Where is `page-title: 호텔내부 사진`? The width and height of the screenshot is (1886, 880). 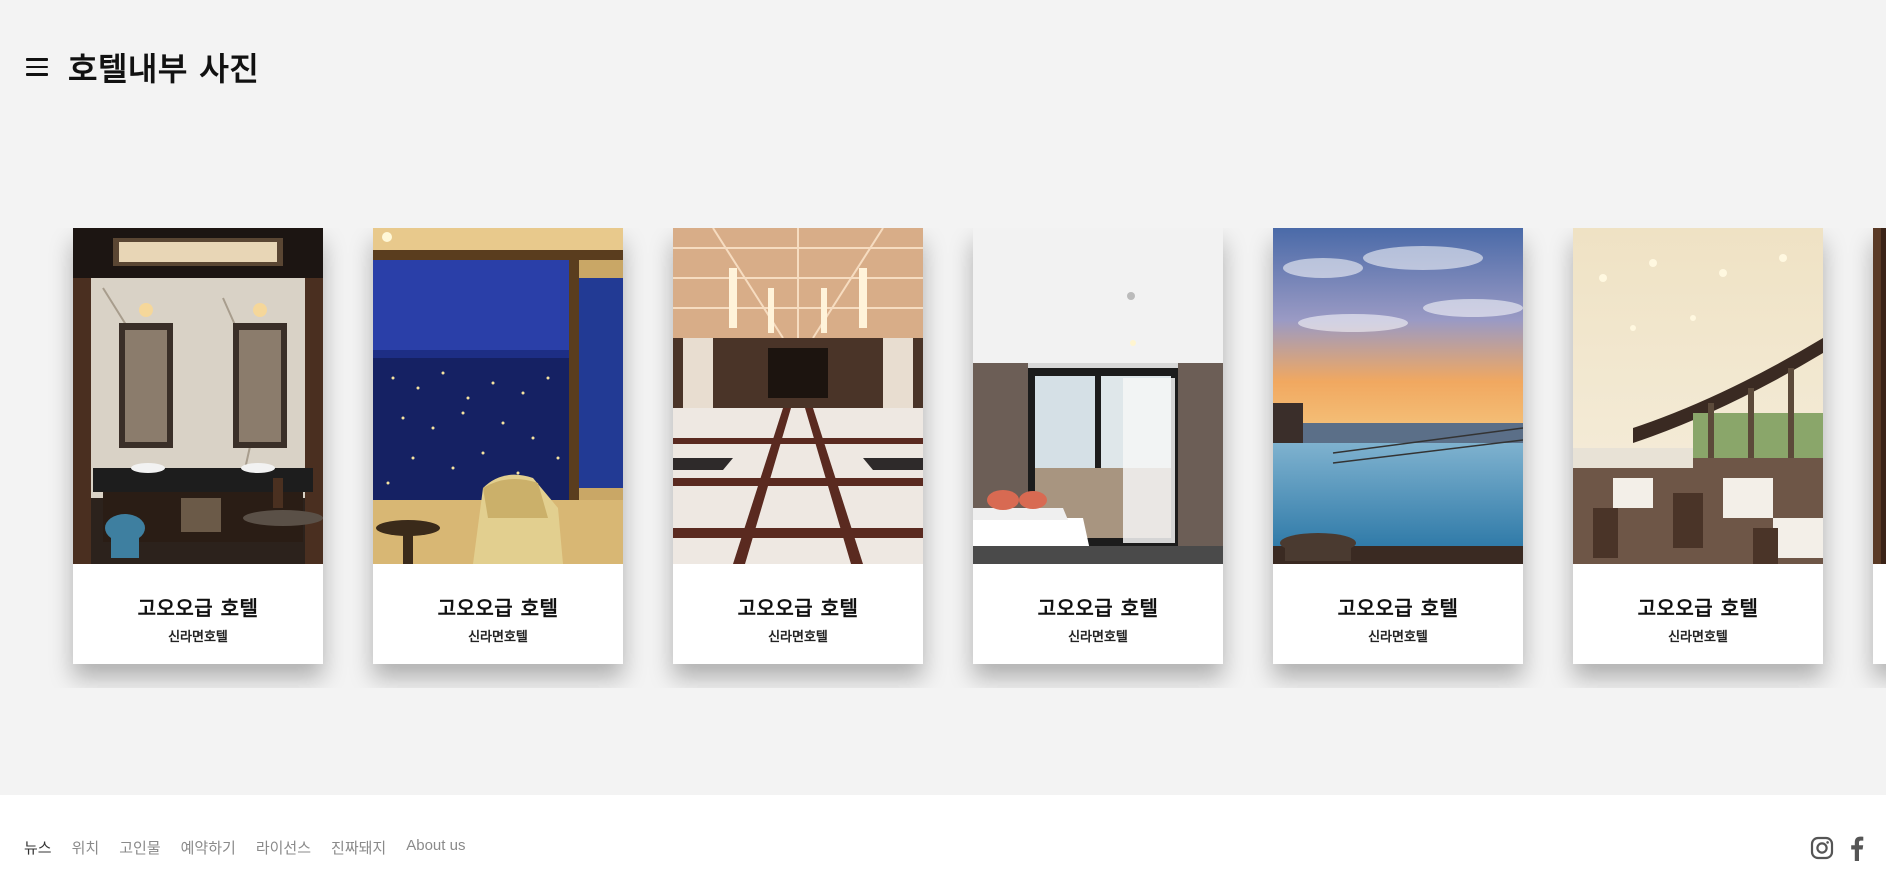 page-title: 호텔내부 사진 is located at coordinates (164, 69).